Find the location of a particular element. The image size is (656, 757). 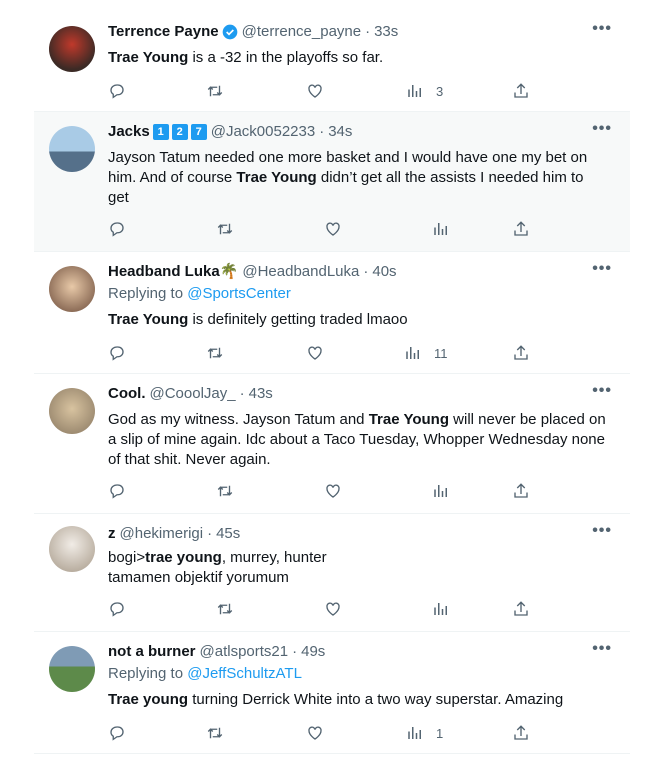

reply-to-link: @JeffSchultzATL is located at coordinates (244, 673).